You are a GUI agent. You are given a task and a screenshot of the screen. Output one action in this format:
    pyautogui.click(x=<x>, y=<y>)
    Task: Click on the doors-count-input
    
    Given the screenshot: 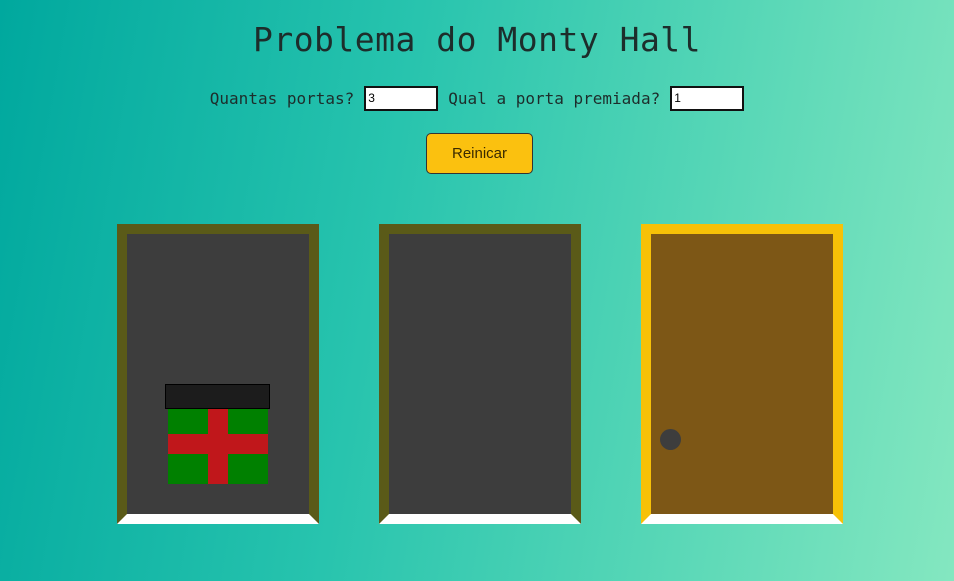 What is the action you would take?
    pyautogui.click(x=401, y=98)
    